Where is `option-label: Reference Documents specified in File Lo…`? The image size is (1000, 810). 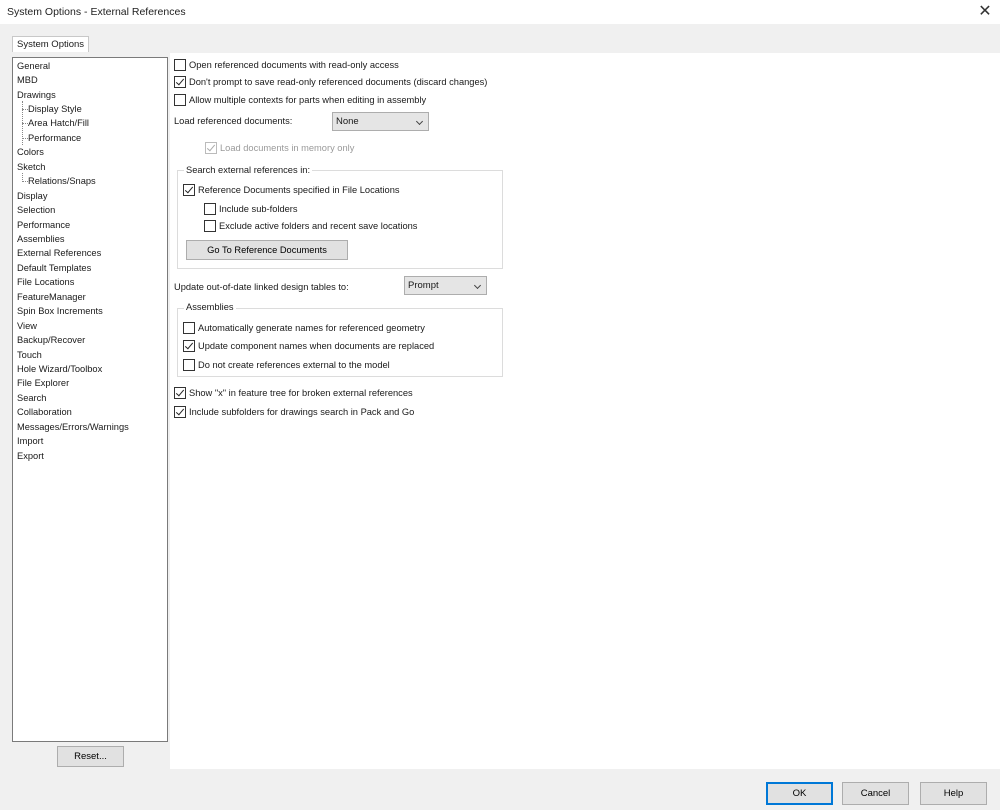
option-label: Reference Documents specified in File Lo… is located at coordinates (299, 190).